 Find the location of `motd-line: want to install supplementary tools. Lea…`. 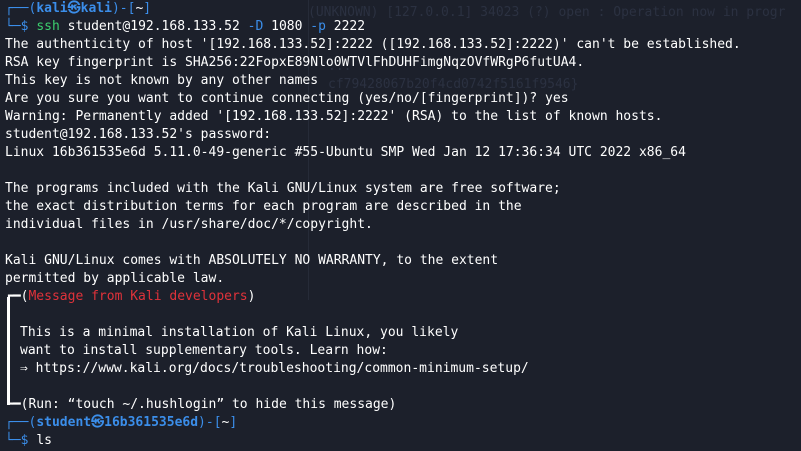

motd-line: want to install supplementary tools. Lea… is located at coordinates (204, 350).